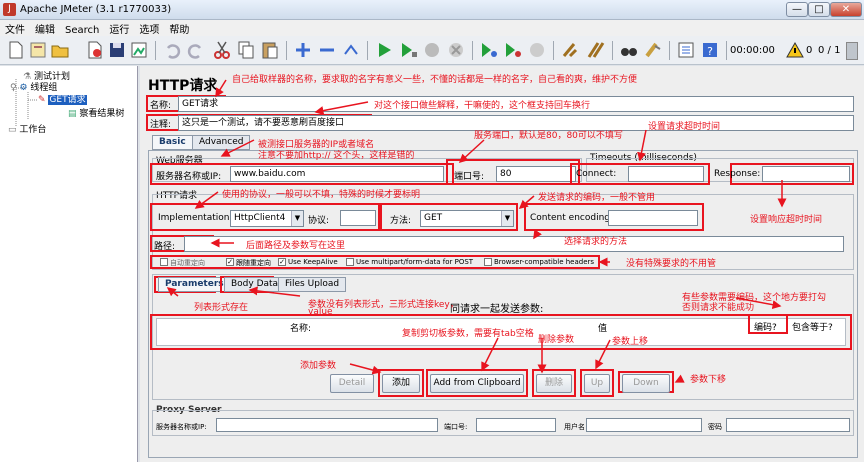  I want to click on tree-node-view-results: ▤ 察看结果树, so click(96, 112).